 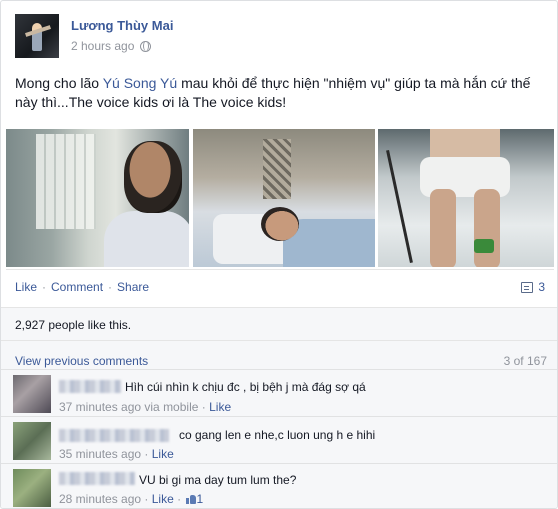 What do you see at coordinates (37, 36) in the screenshot?
I see `author-avatar` at bounding box center [37, 36].